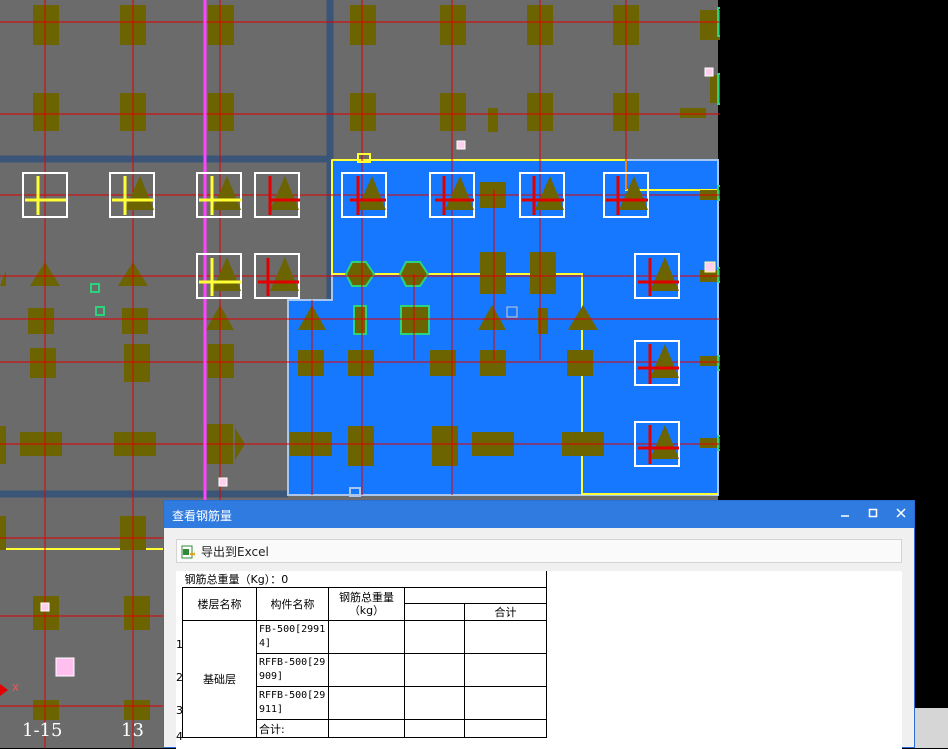 This screenshot has height=749, width=948. I want to click on component-cell: RFFB-500[29911], so click(292, 703).